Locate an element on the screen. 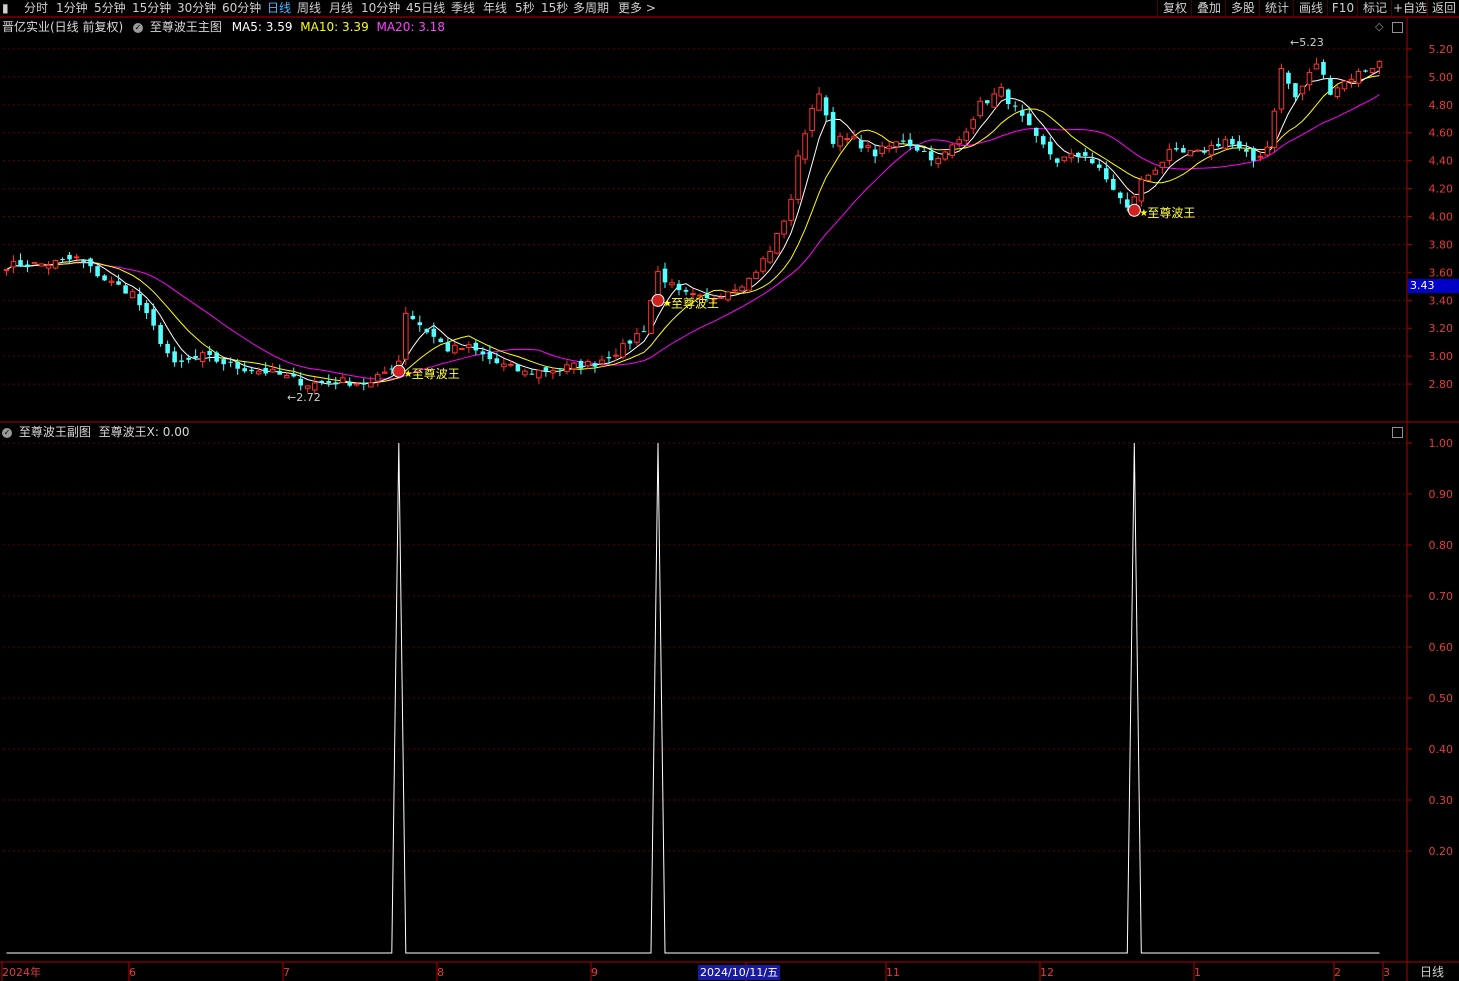 Image resolution: width=1459 pixels, height=981 pixels. low-annotation: ←2.72 is located at coordinates (304, 397).